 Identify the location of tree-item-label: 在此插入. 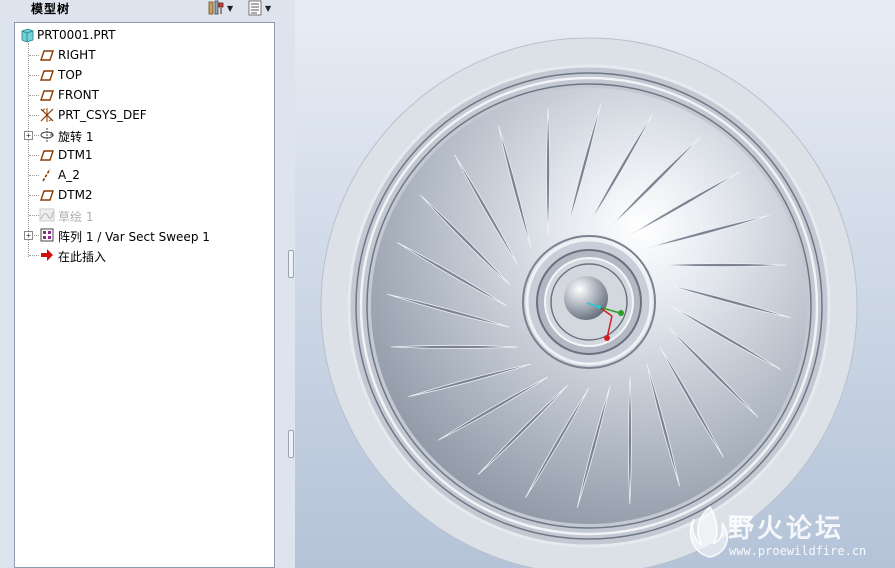
(82, 257).